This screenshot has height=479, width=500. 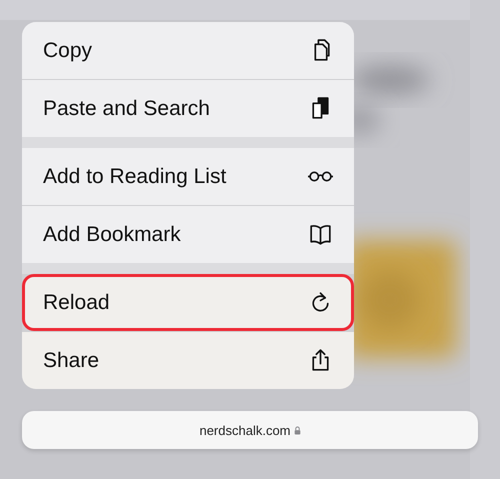 What do you see at coordinates (188, 176) in the screenshot?
I see `menu-item: Add to Reading List` at bounding box center [188, 176].